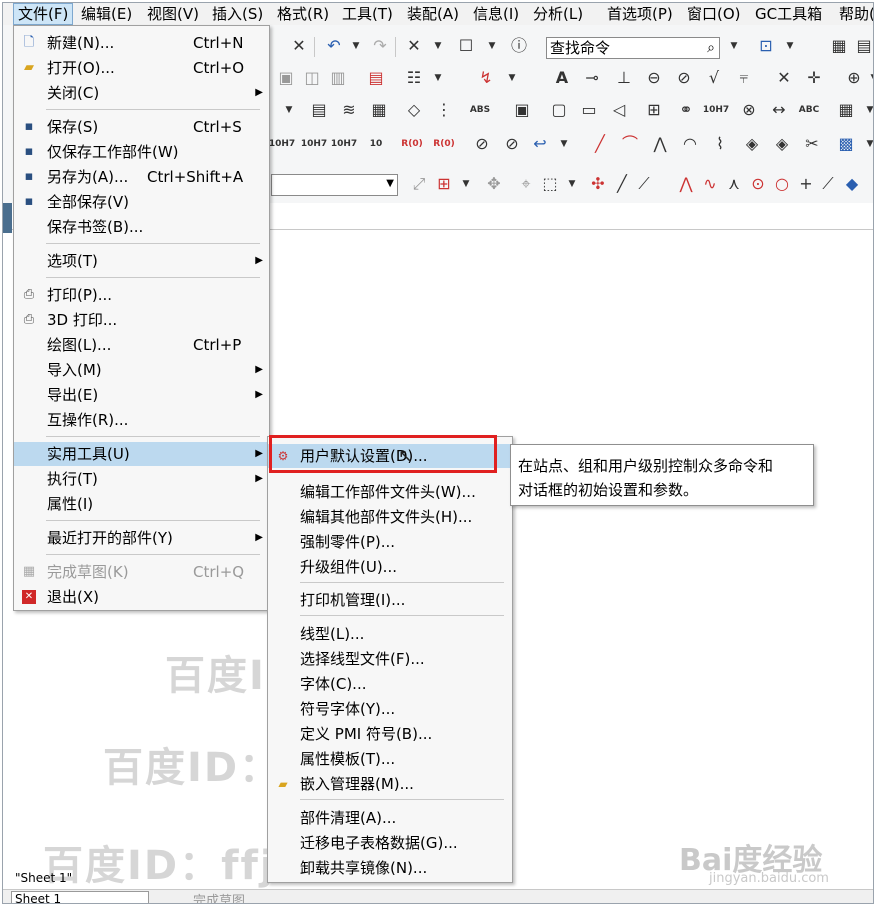 This screenshot has width=878, height=908. What do you see at coordinates (482, 144) in the screenshot?
I see `no-icon: ⊘` at bounding box center [482, 144].